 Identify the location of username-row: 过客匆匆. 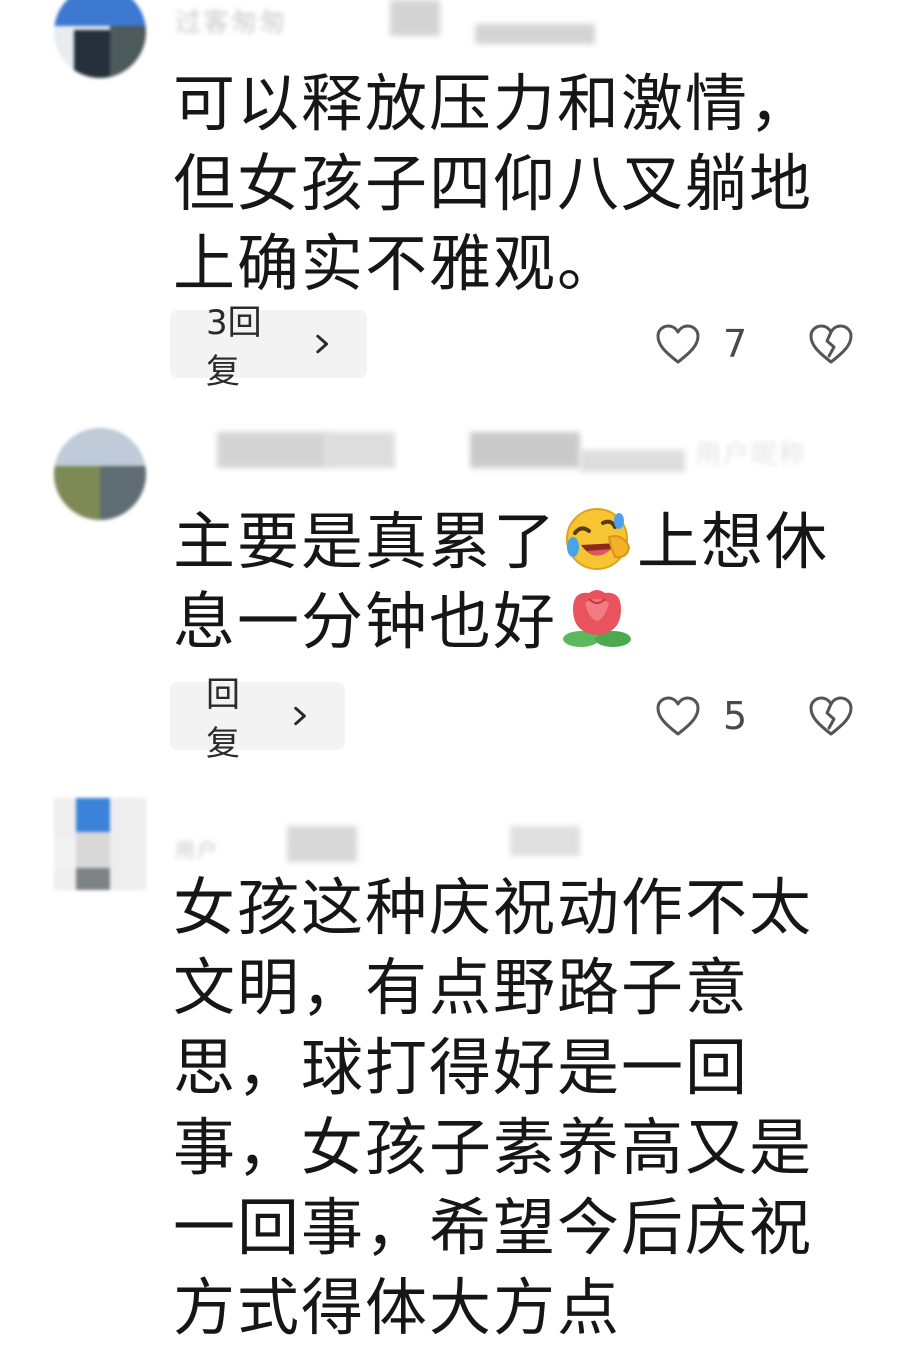
(435, 22).